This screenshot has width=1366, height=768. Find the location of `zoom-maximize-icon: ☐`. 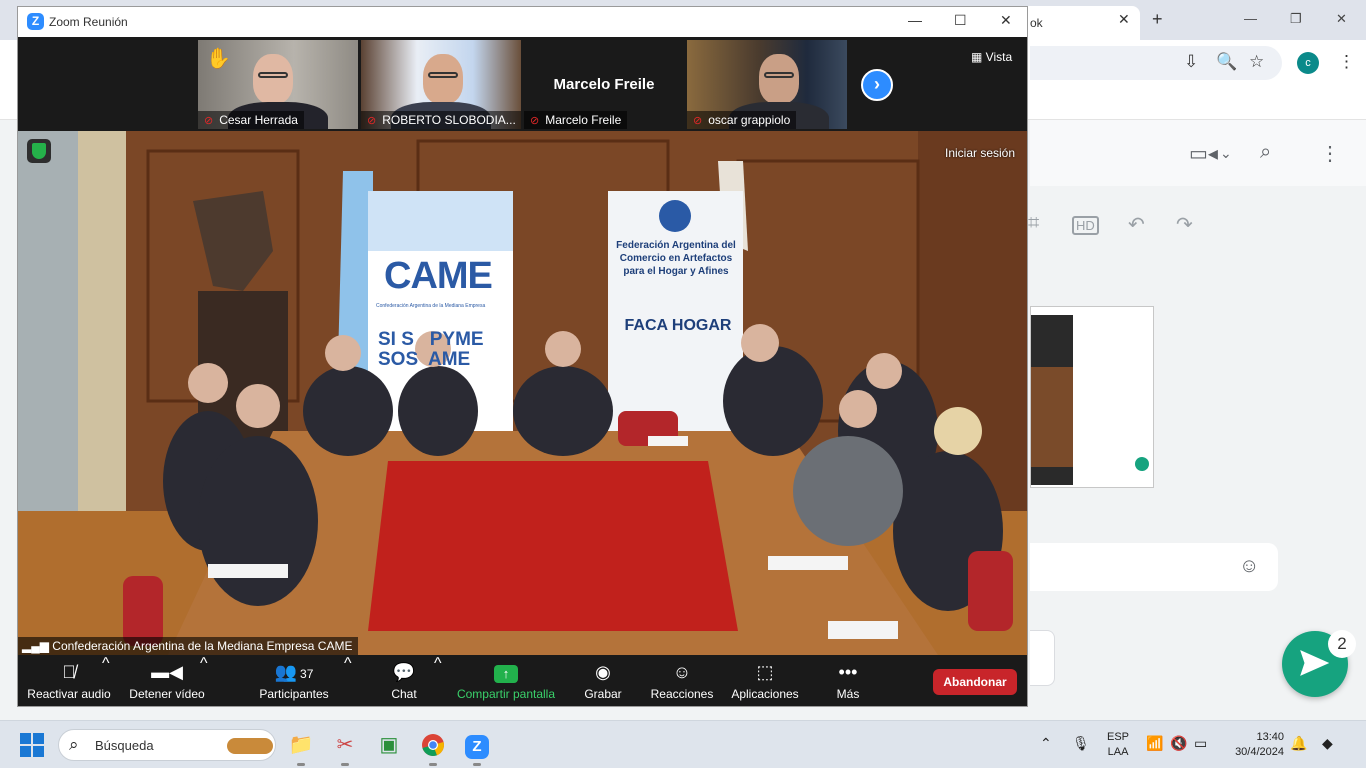

zoom-maximize-icon: ☐ is located at coordinates (960, 20).